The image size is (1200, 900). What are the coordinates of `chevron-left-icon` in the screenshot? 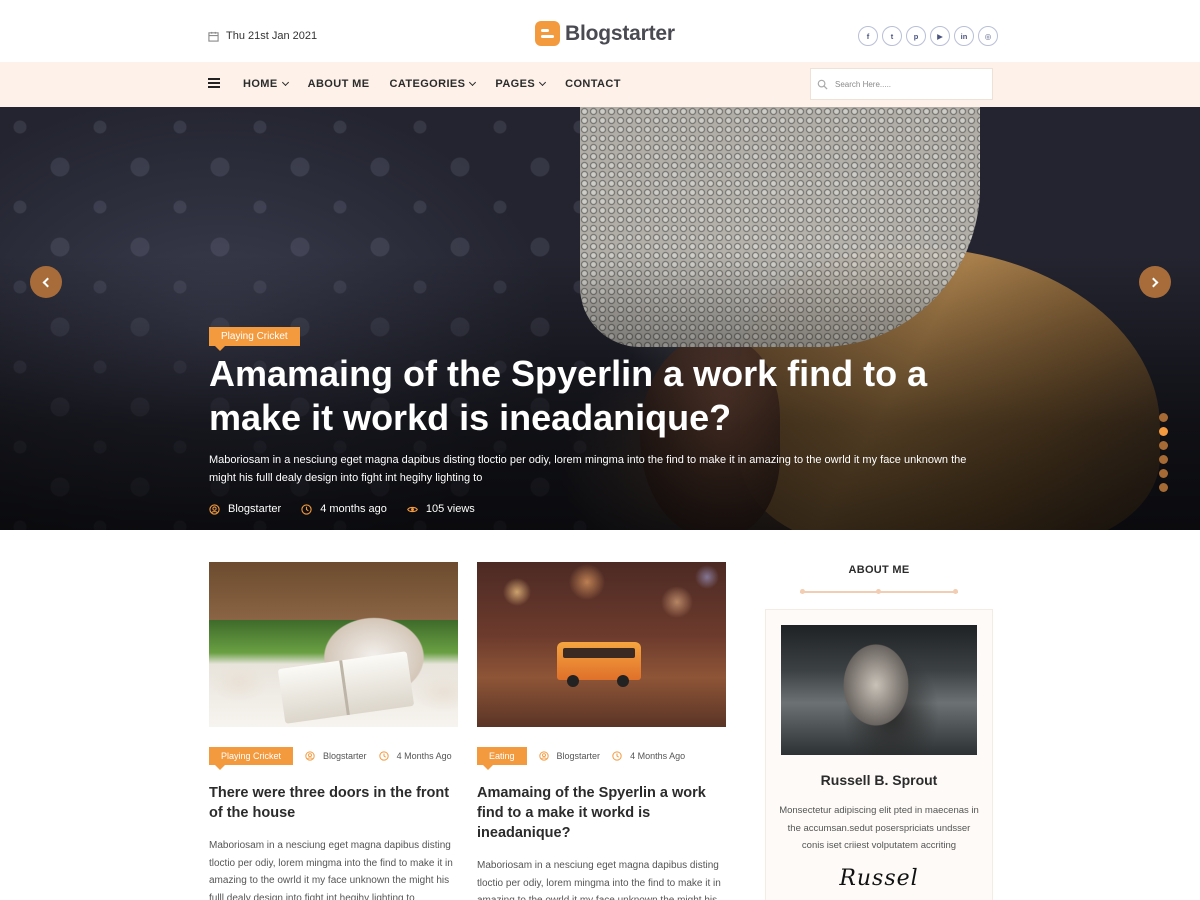 It's located at (47, 282).